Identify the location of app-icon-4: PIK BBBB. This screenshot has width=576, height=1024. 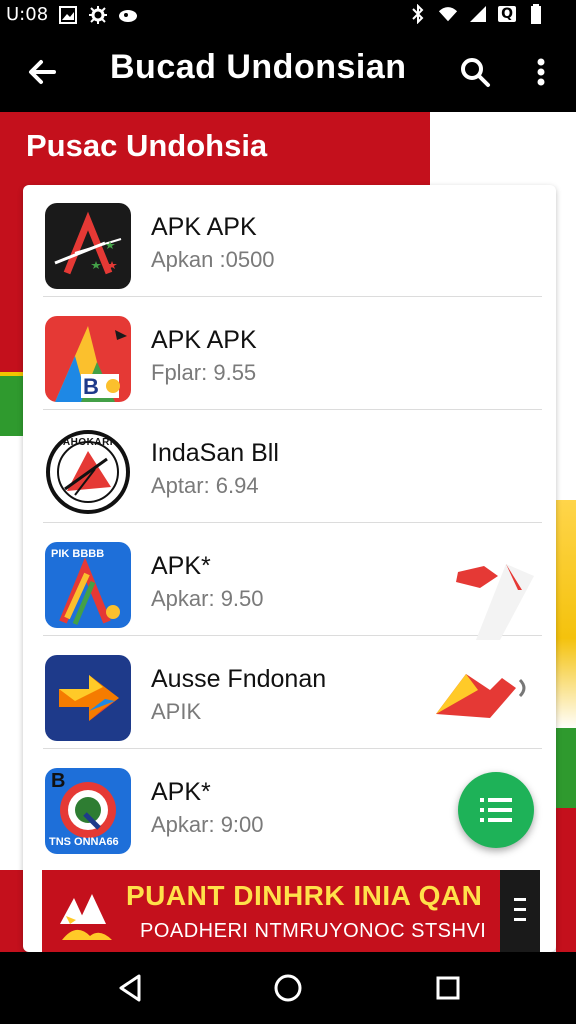
(88, 585).